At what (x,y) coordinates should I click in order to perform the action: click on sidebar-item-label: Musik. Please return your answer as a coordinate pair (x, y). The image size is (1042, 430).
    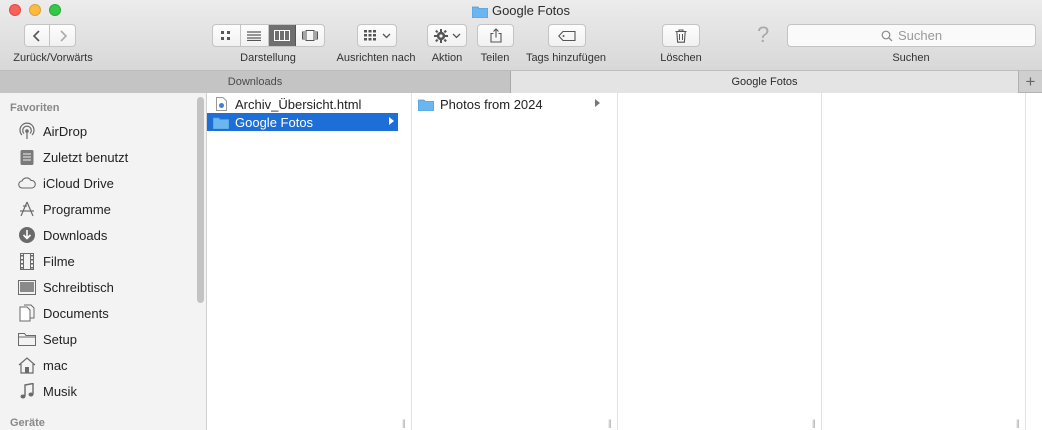
    Looking at the image, I should click on (60, 391).